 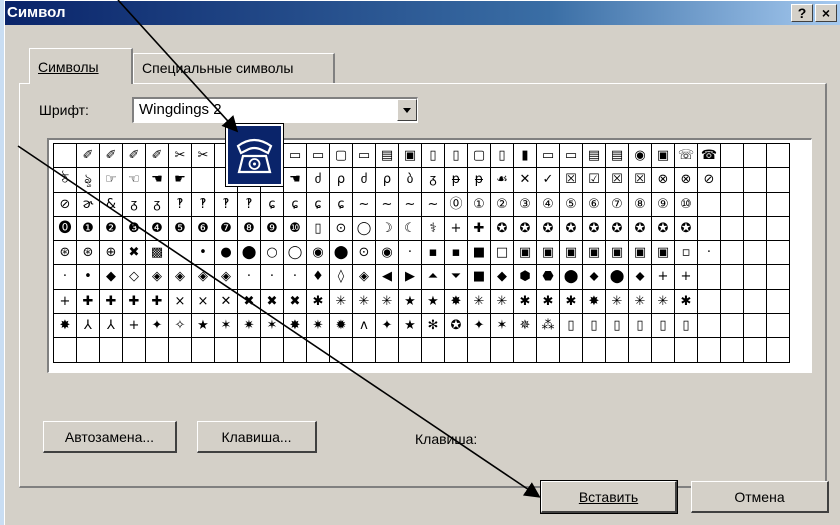 What do you see at coordinates (157, 326) in the screenshot?
I see `symbol-cell: ✦` at bounding box center [157, 326].